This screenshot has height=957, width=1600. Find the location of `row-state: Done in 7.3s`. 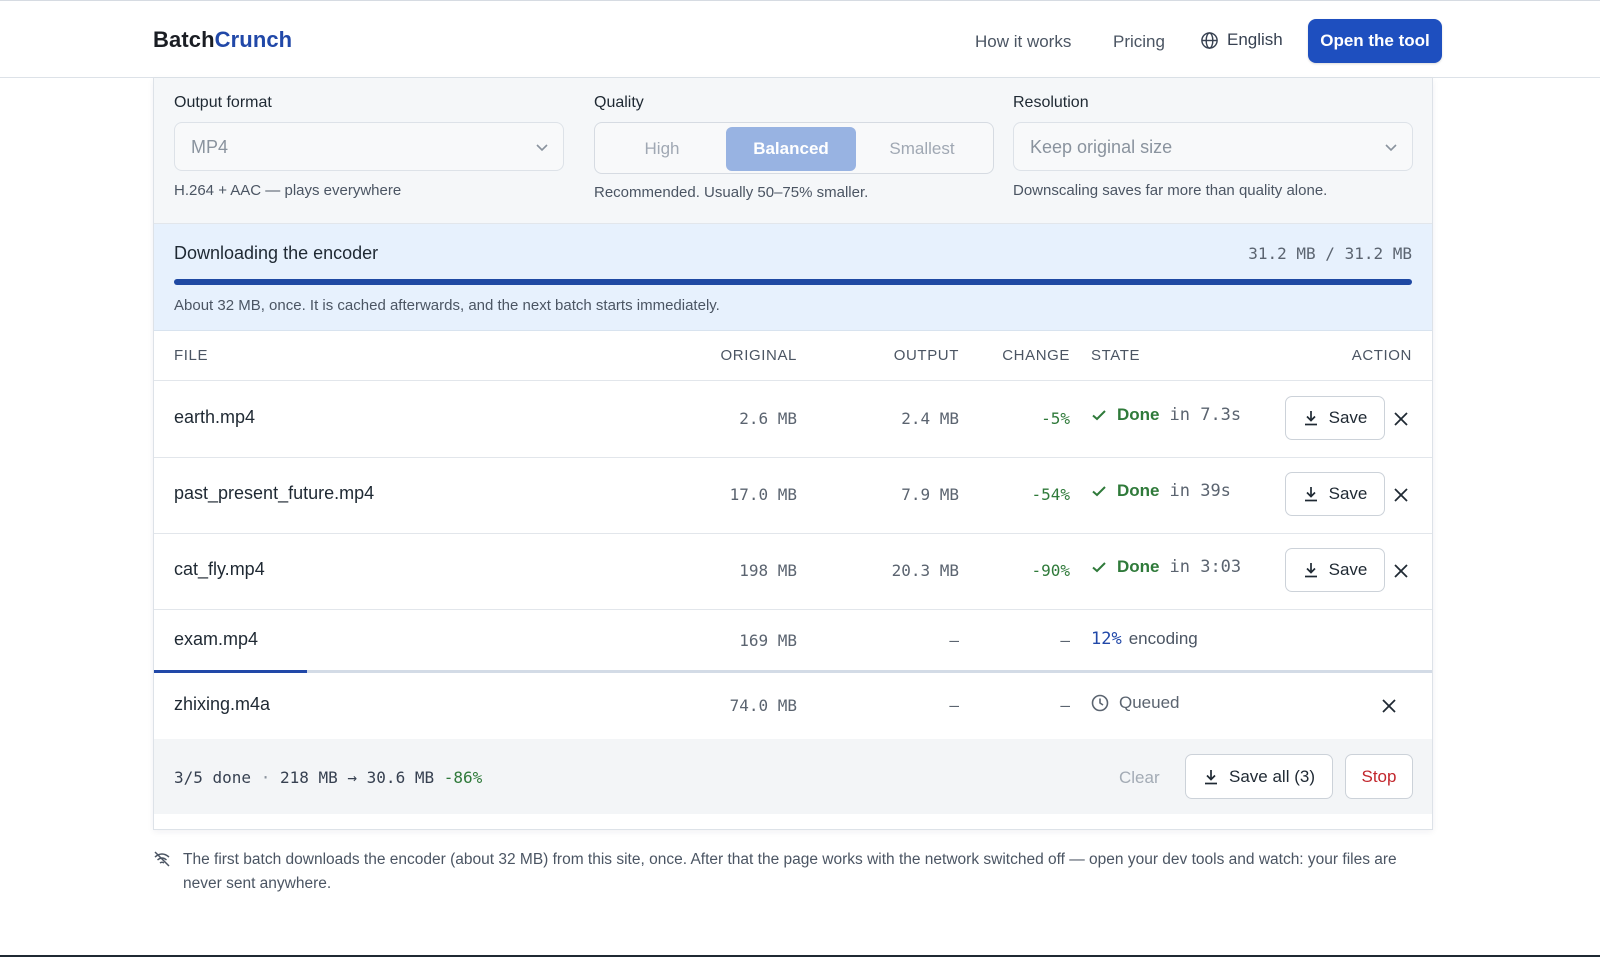

row-state: Done in 7.3s is located at coordinates (1166, 415).